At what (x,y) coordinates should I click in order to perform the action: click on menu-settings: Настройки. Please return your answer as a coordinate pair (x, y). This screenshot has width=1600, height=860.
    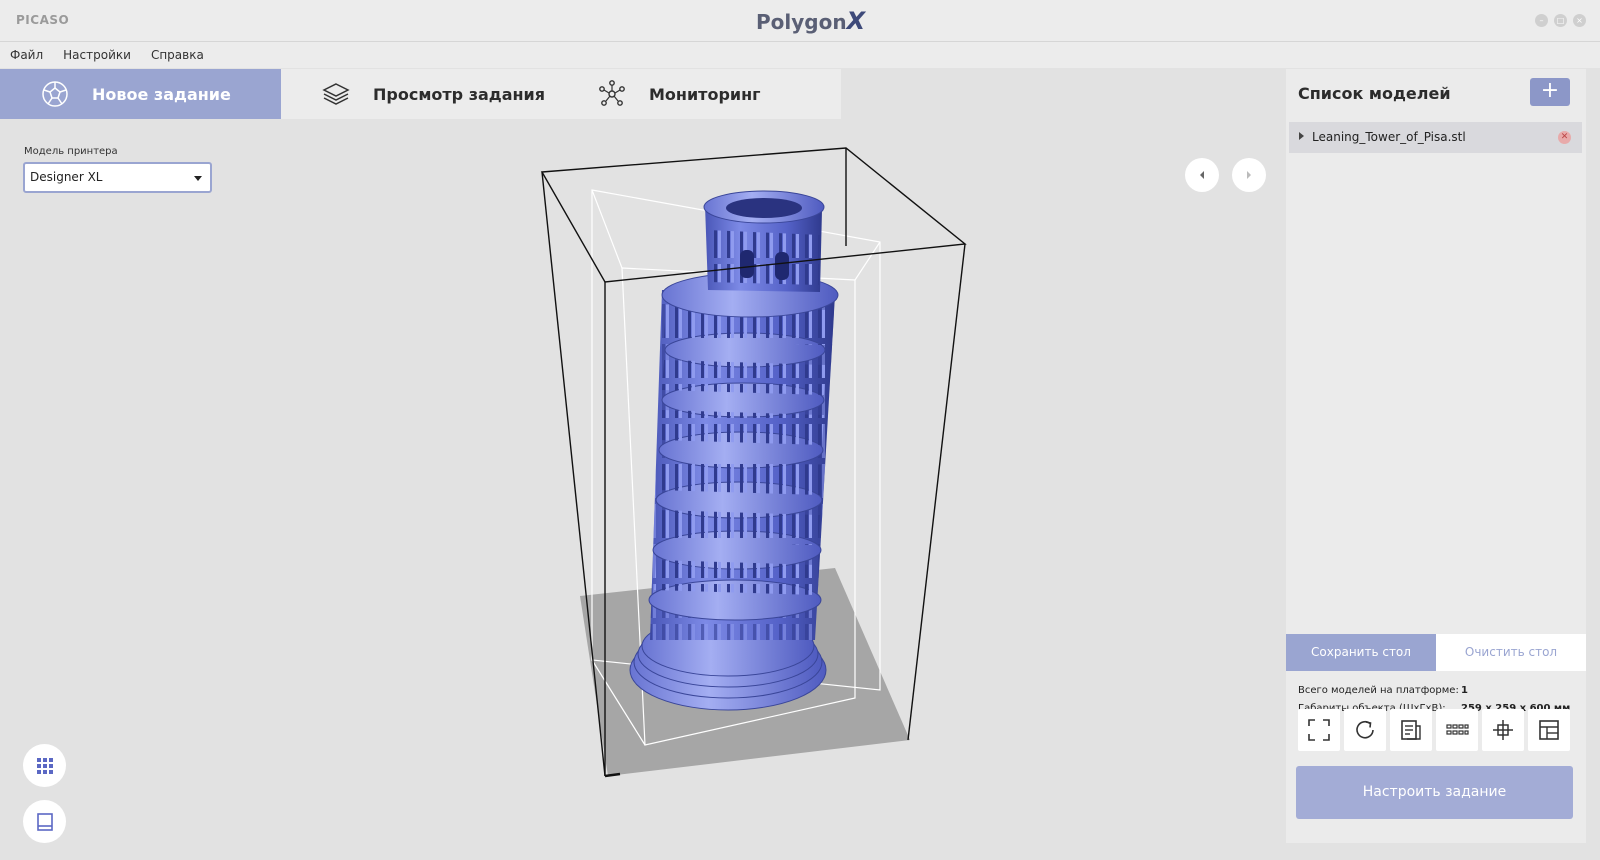
    Looking at the image, I should click on (102, 55).